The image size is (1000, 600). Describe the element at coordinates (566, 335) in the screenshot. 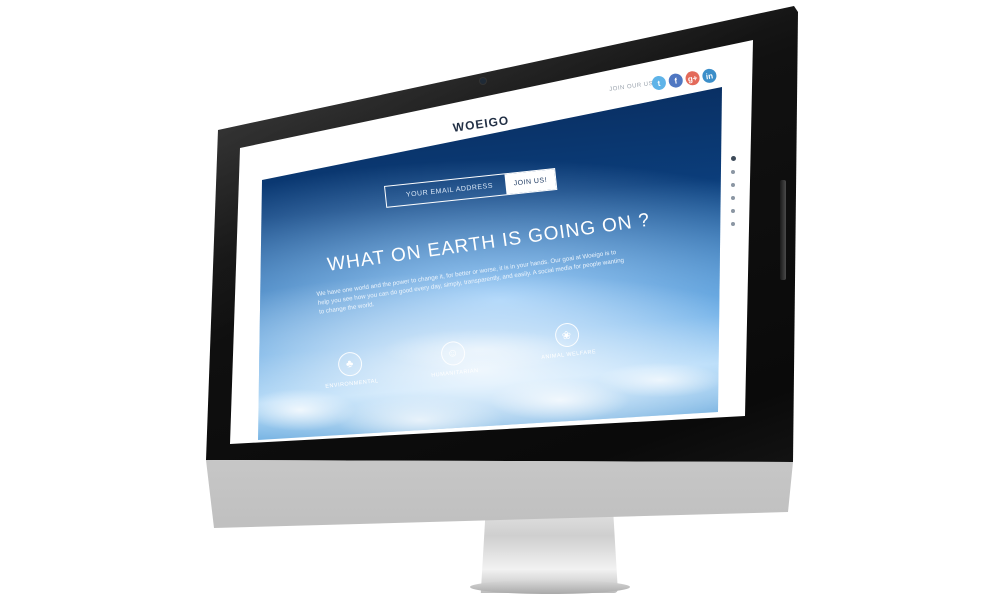

I see `paw-icon: ❀` at that location.